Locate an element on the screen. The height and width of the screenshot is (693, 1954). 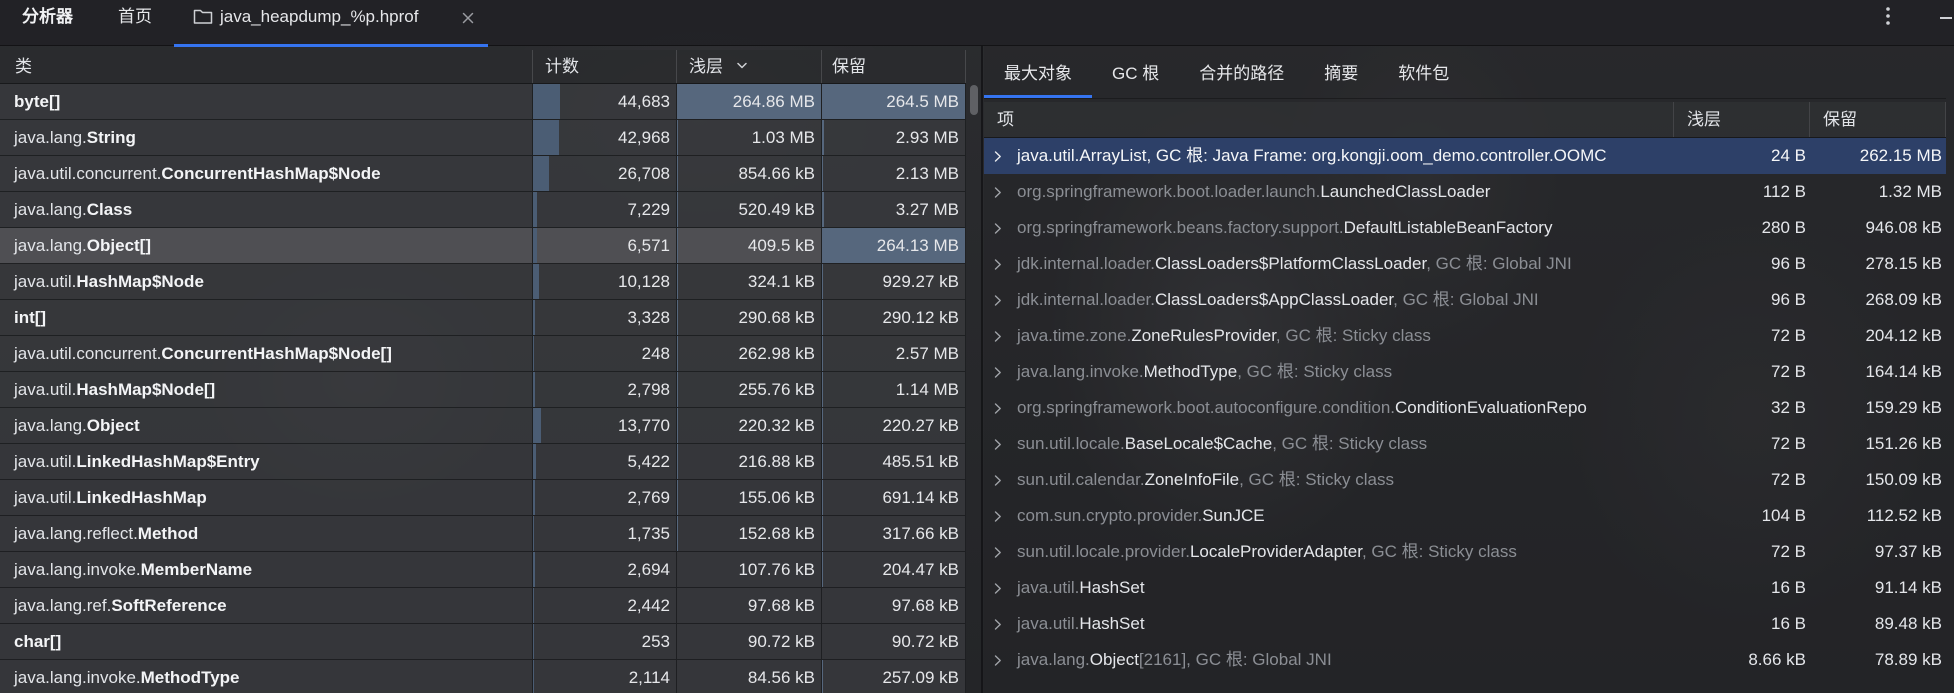
retained-size: 691.14 kB is located at coordinates (920, 497).